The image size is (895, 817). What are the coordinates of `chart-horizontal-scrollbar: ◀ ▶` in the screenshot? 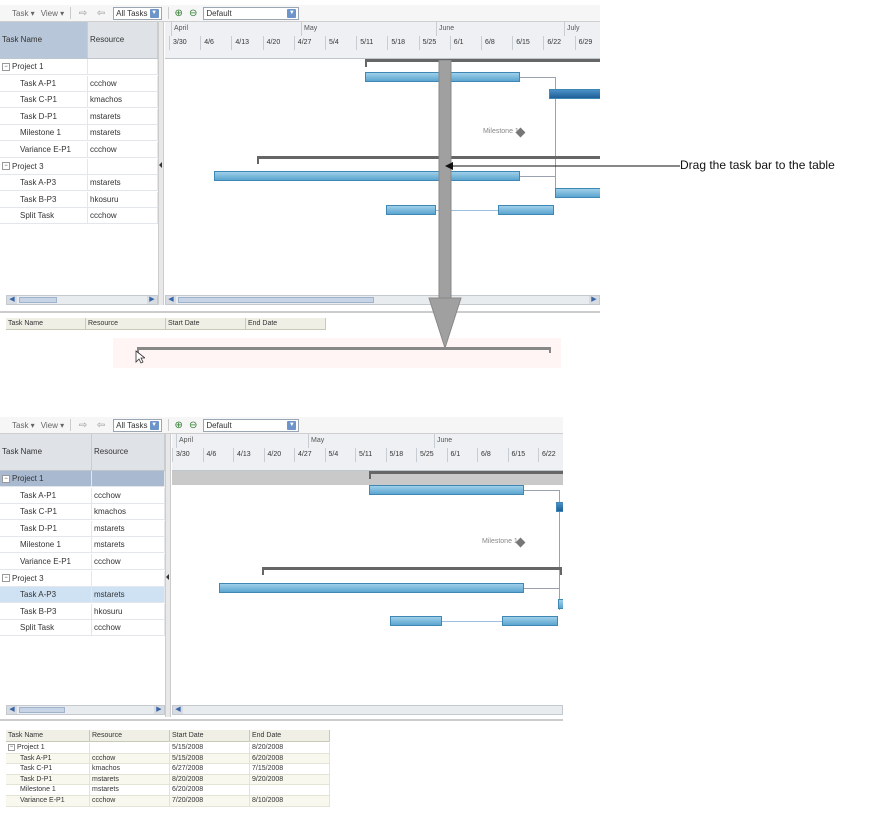 It's located at (382, 300).